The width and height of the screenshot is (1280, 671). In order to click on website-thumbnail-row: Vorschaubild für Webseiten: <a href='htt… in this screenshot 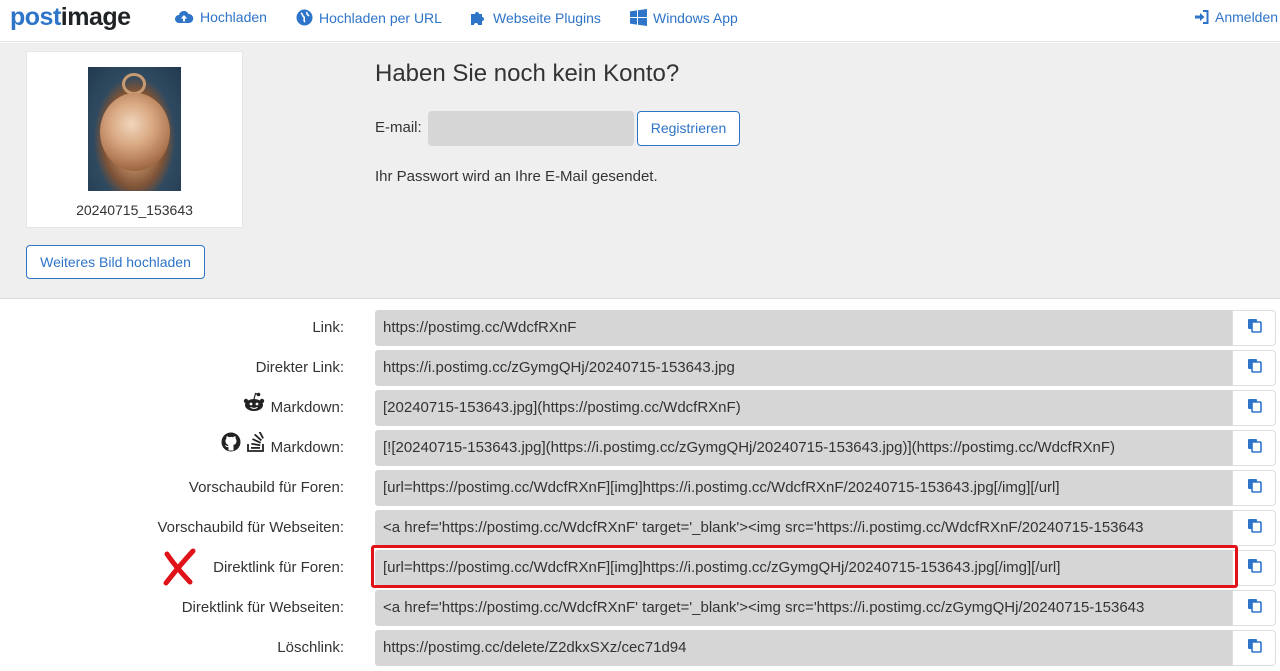, I will do `click(640, 528)`.